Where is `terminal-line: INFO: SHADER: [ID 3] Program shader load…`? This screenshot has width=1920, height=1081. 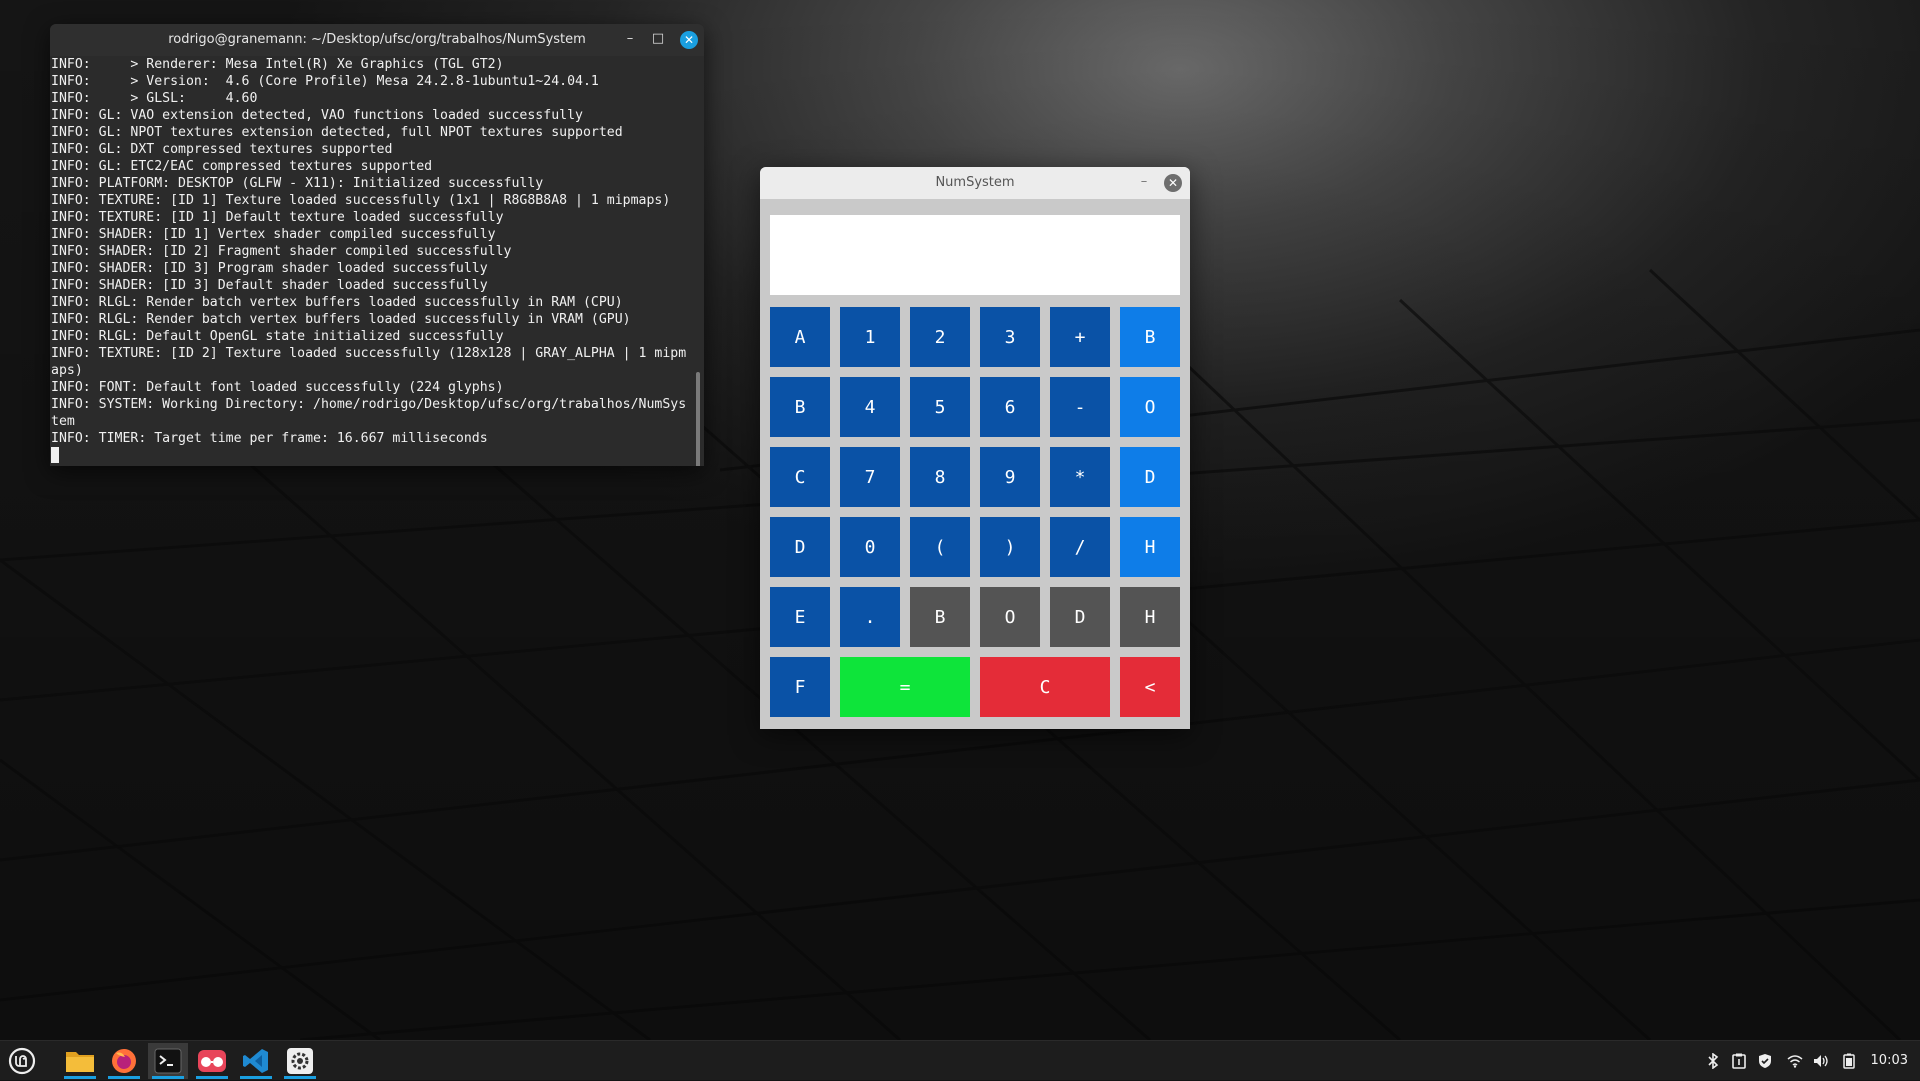
terminal-line: INFO: SHADER: [ID 3] Program shader load… is located at coordinates (269, 268).